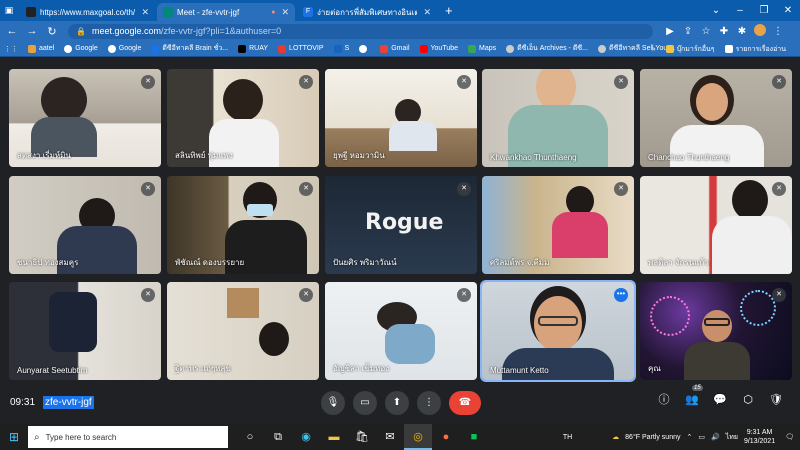  What do you see at coordinates (788, 10) in the screenshot?
I see `close-window-icon: ✕` at bounding box center [788, 10].